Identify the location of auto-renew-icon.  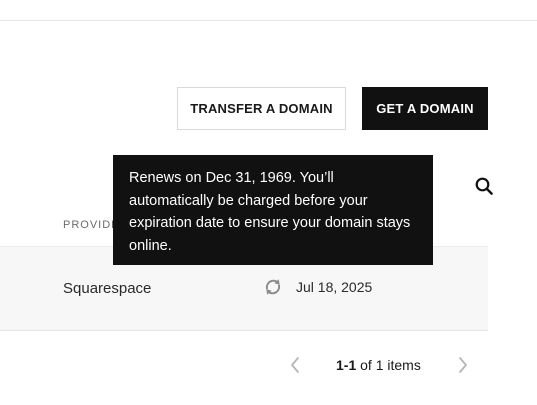
(273, 287).